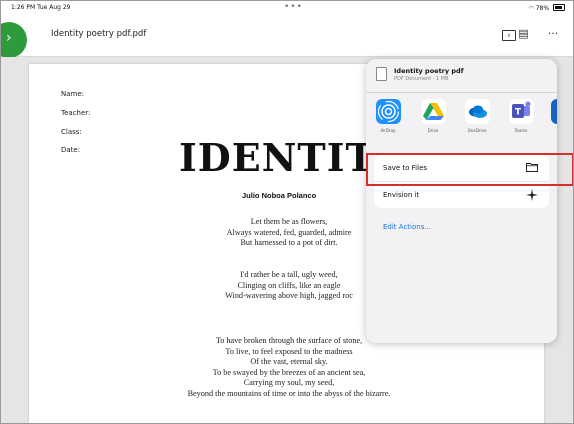 This screenshot has width=574, height=424. What do you see at coordinates (73, 94) in the screenshot?
I see `name-field-label: Name:` at bounding box center [73, 94].